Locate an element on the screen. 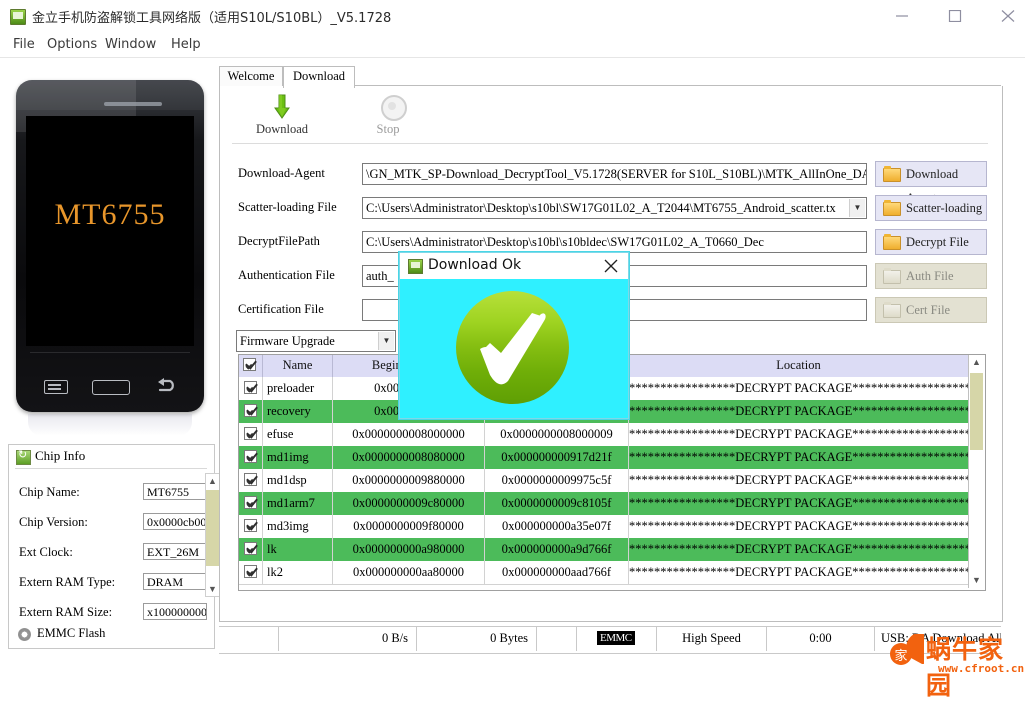 This screenshot has width=1025, height=702. minimize-button is located at coordinates (903, 15).